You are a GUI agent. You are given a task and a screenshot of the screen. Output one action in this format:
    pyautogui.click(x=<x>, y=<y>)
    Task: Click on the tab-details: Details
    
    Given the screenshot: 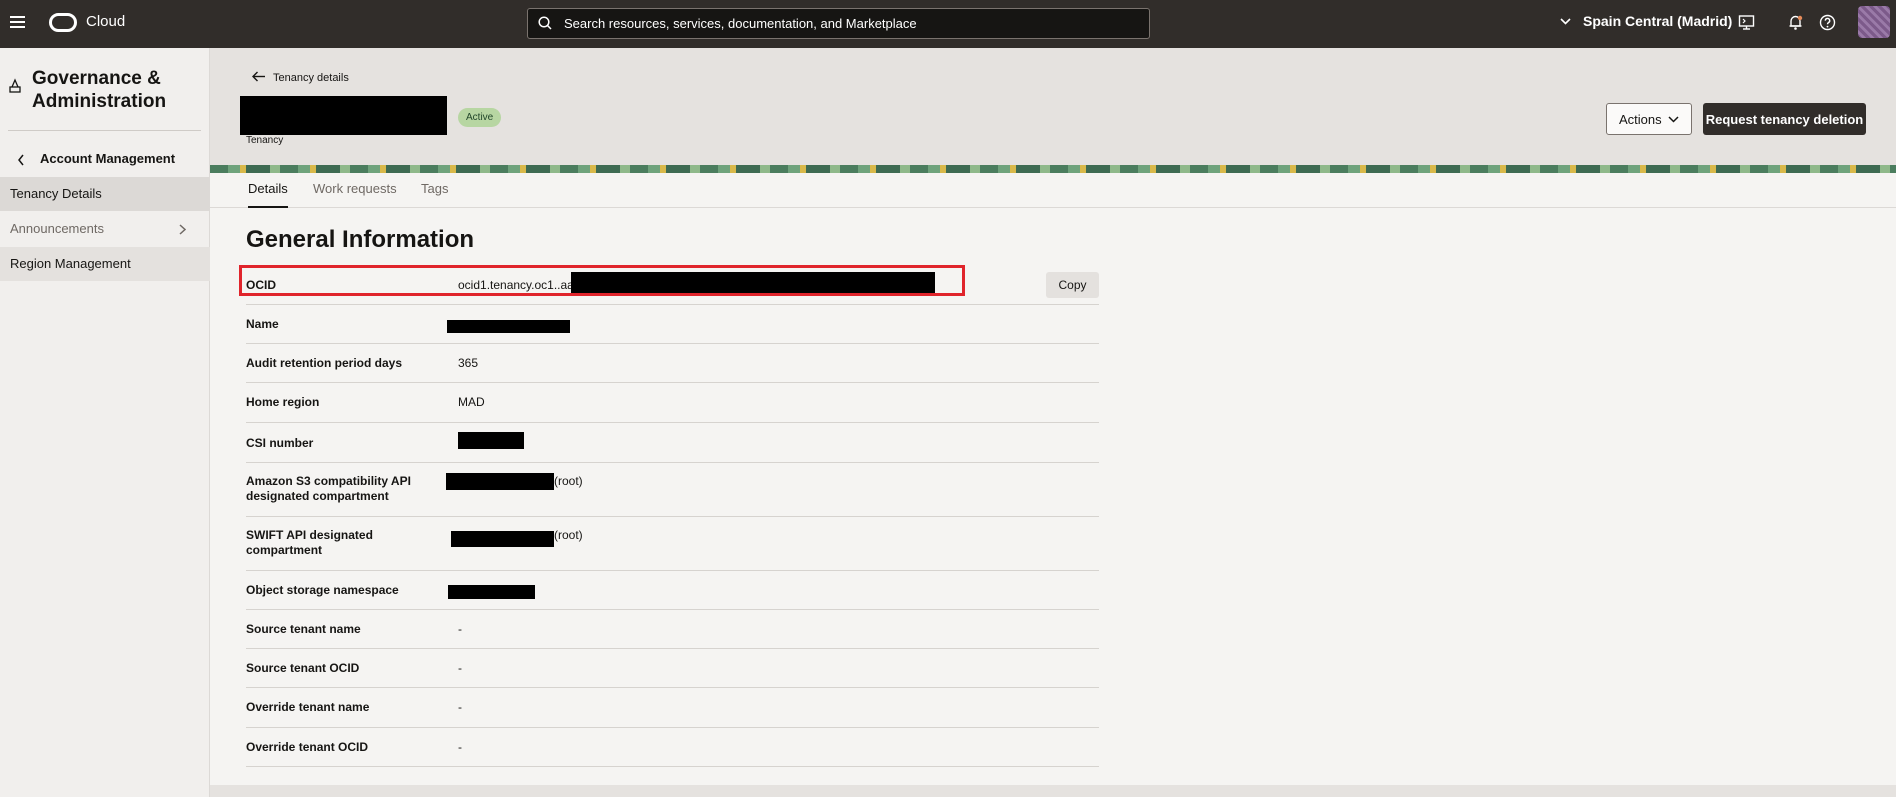 What is the action you would take?
    pyautogui.click(x=268, y=194)
    